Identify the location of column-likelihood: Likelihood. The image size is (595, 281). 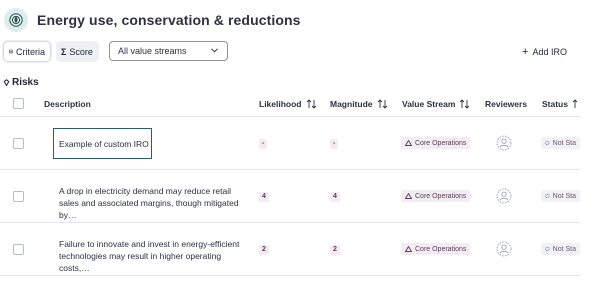
(288, 104).